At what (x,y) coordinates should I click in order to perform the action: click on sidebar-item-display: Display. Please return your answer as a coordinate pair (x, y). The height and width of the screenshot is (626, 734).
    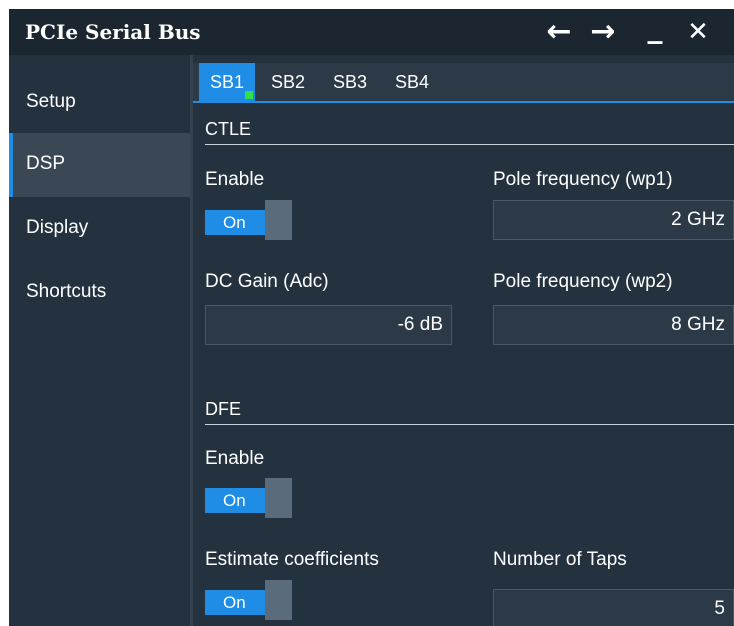
    Looking at the image, I should click on (99, 229).